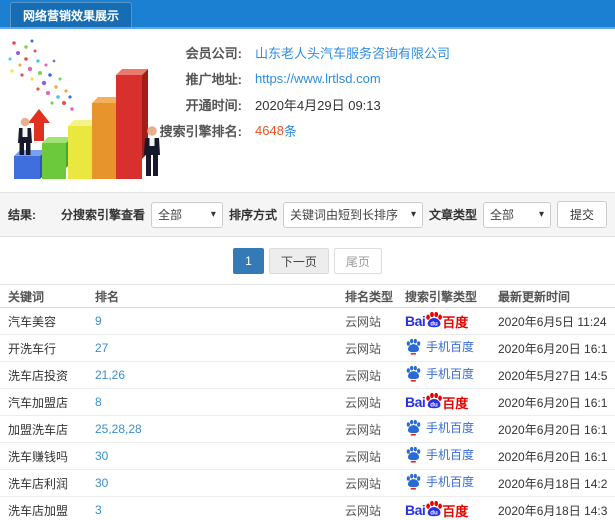 Image resolution: width=615 pixels, height=520 pixels. I want to click on keyword-cell: 洗车店加盟, so click(38, 510).